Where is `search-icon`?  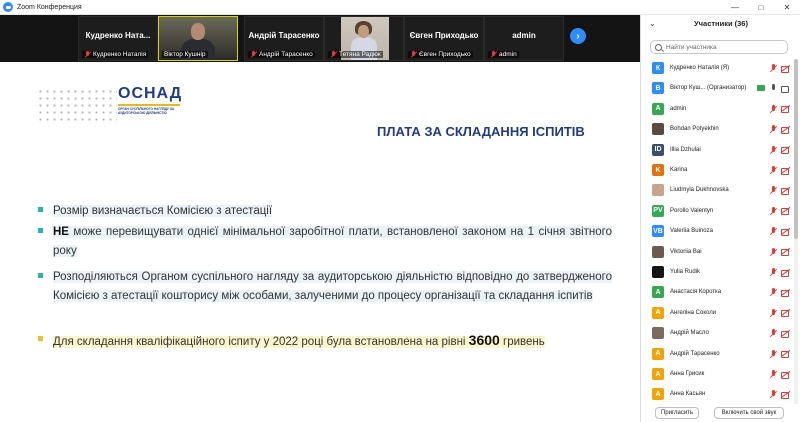 search-icon is located at coordinates (658, 47).